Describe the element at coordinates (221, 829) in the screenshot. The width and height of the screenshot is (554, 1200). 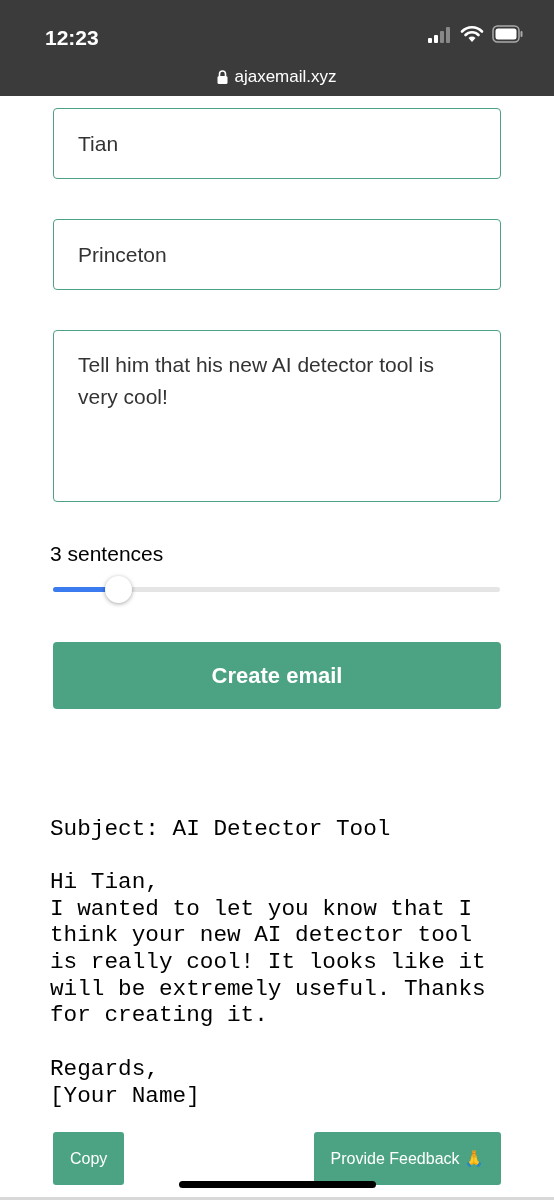
I see `email-subject: Subject: AI Detector Tool` at that location.